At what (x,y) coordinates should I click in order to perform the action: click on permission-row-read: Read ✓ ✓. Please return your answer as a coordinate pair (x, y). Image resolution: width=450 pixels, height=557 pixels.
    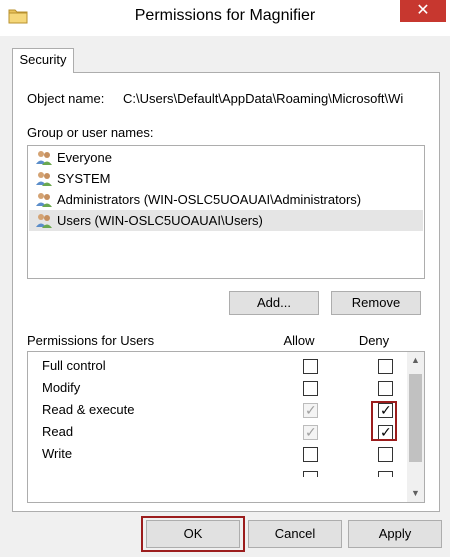
    Looking at the image, I should click on (218, 432).